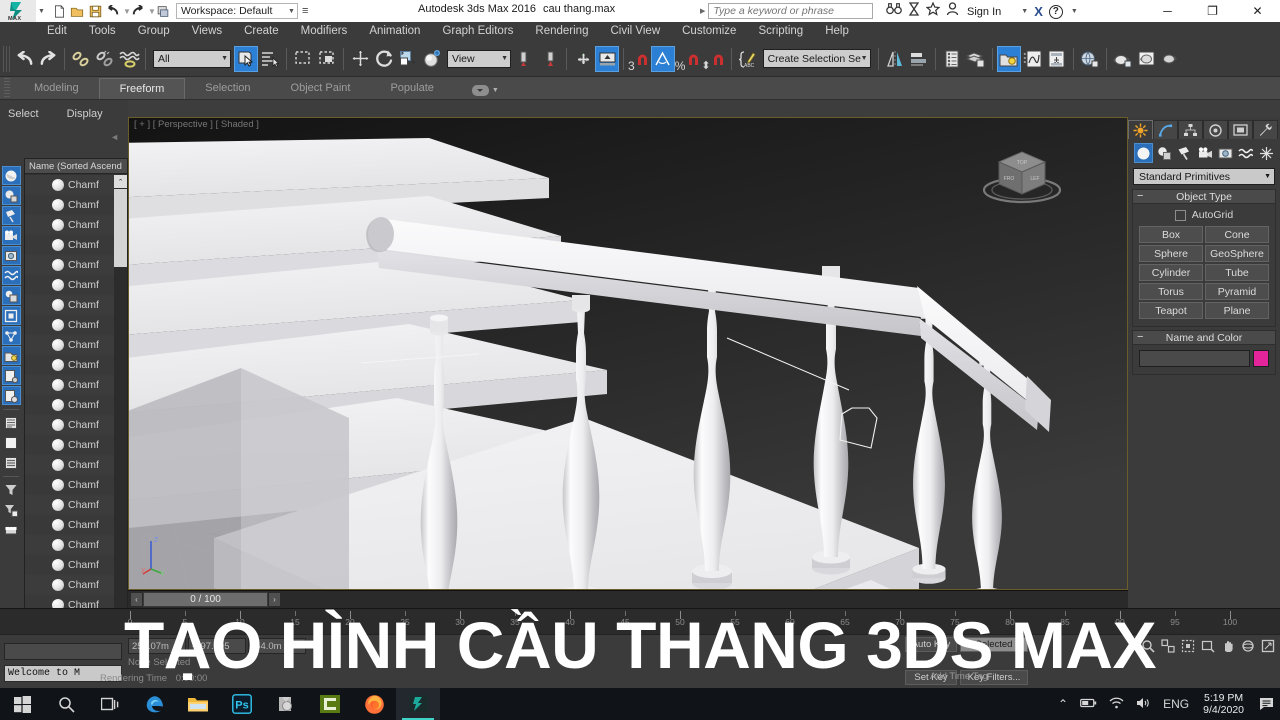 Image resolution: width=1280 pixels, height=720 pixels. I want to click on sign-in-caret-icon: ▼, so click(1024, 11).